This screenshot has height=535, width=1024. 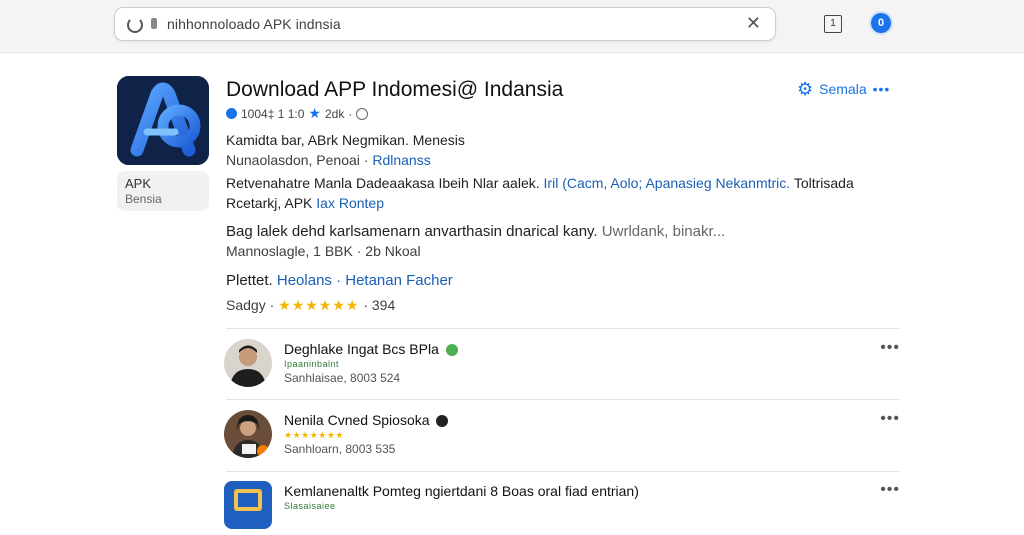 What do you see at coordinates (342, 378) in the screenshot?
I see `item-meta: Sanhlaisae, 8003 524` at bounding box center [342, 378].